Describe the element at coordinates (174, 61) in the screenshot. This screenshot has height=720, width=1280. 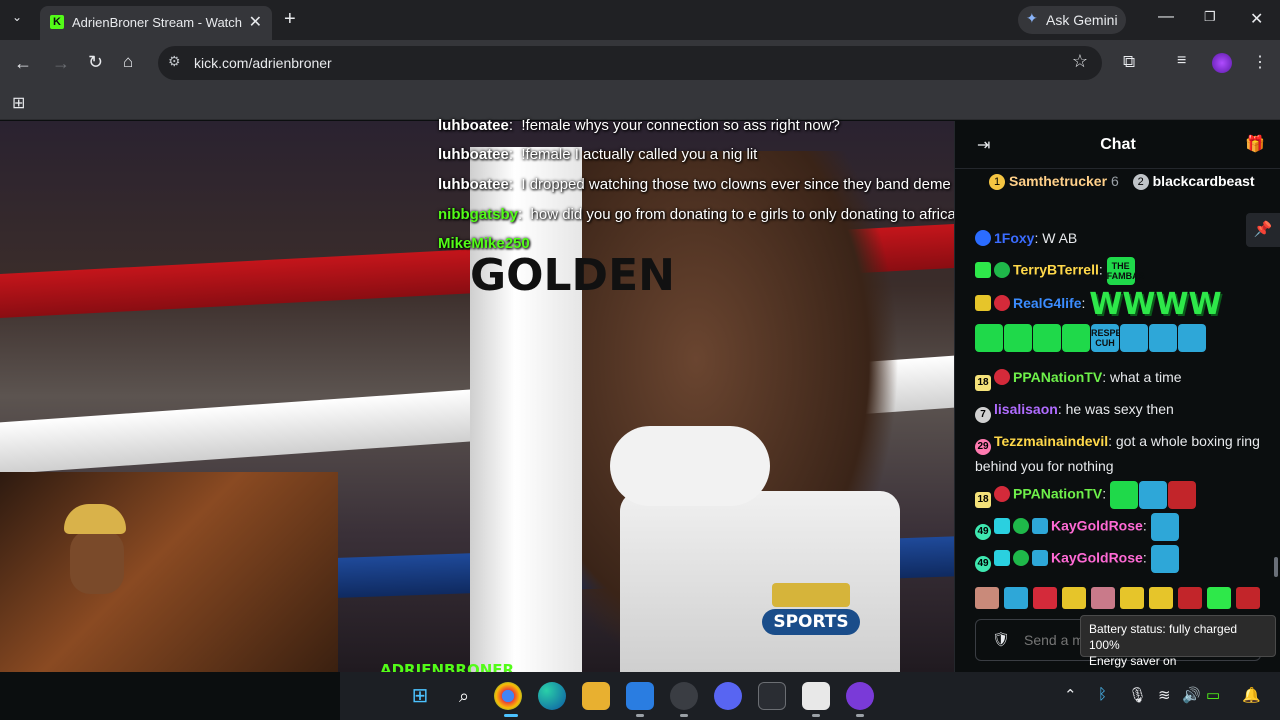
I see `site-info-icon: ⚙` at that location.